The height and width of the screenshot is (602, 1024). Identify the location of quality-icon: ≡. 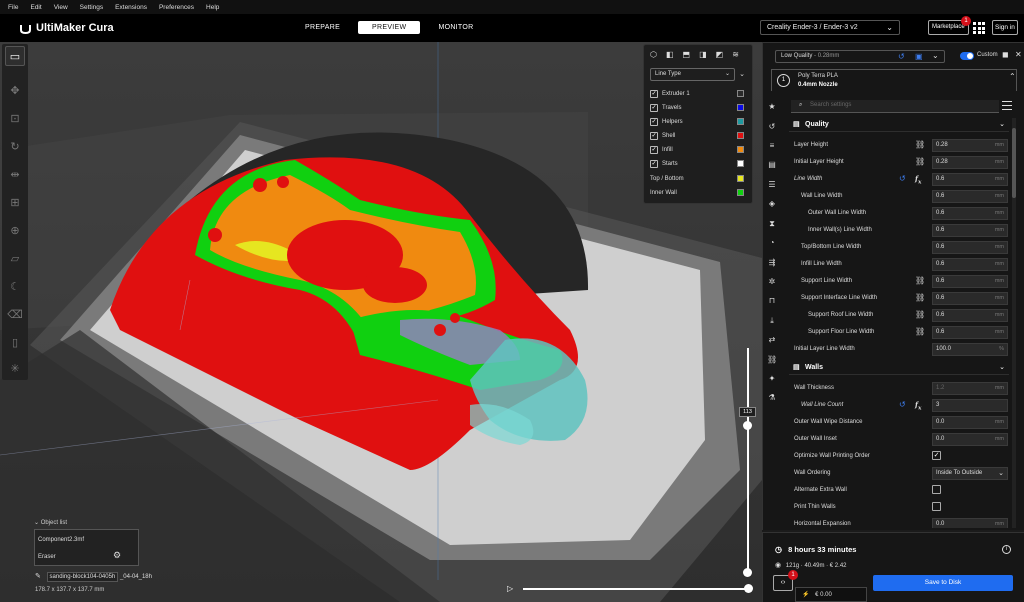
(772, 146).